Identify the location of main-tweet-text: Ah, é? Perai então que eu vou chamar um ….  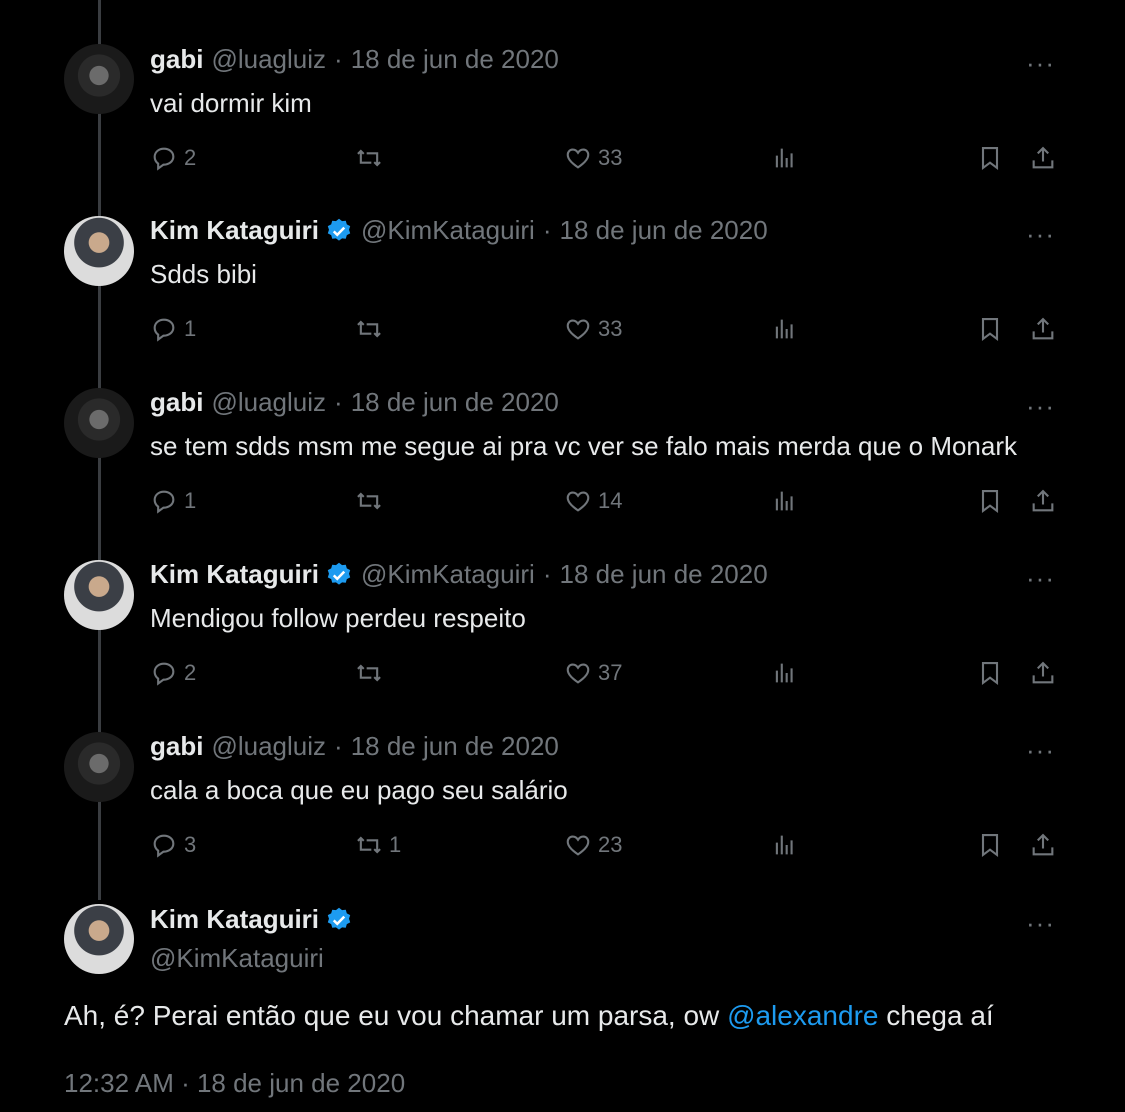
(529, 1016).